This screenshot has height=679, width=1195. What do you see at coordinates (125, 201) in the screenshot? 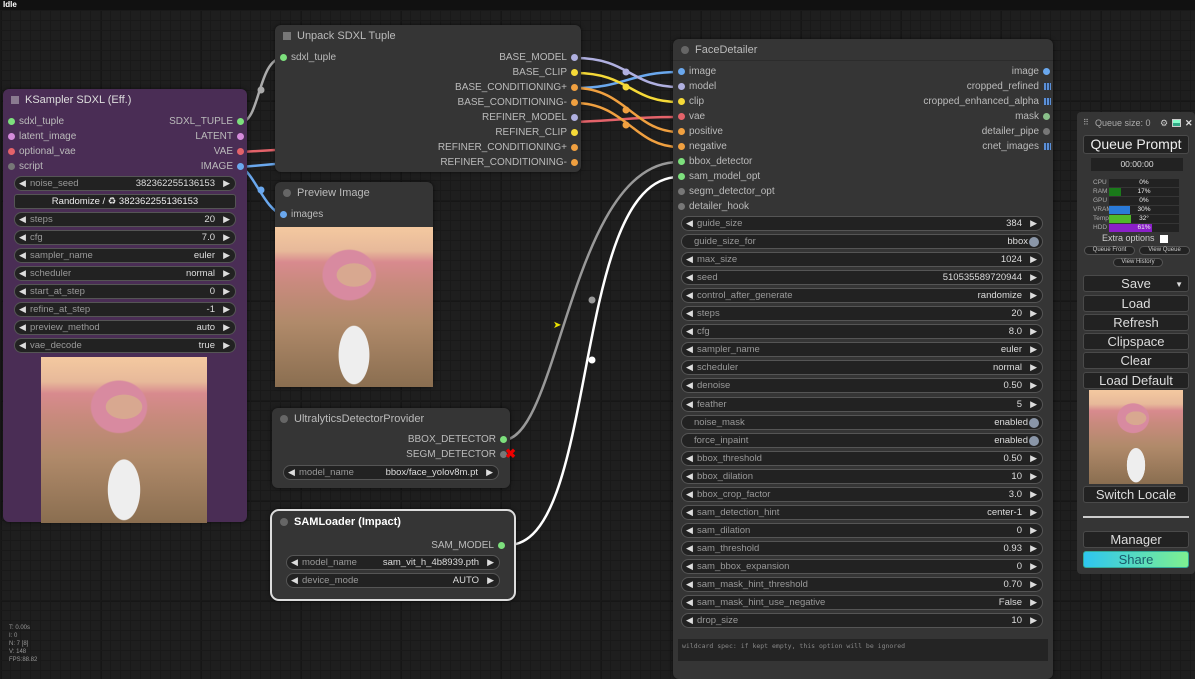
I see `randomize-button: Randomize / ♻ 382362255136153` at bounding box center [125, 201].